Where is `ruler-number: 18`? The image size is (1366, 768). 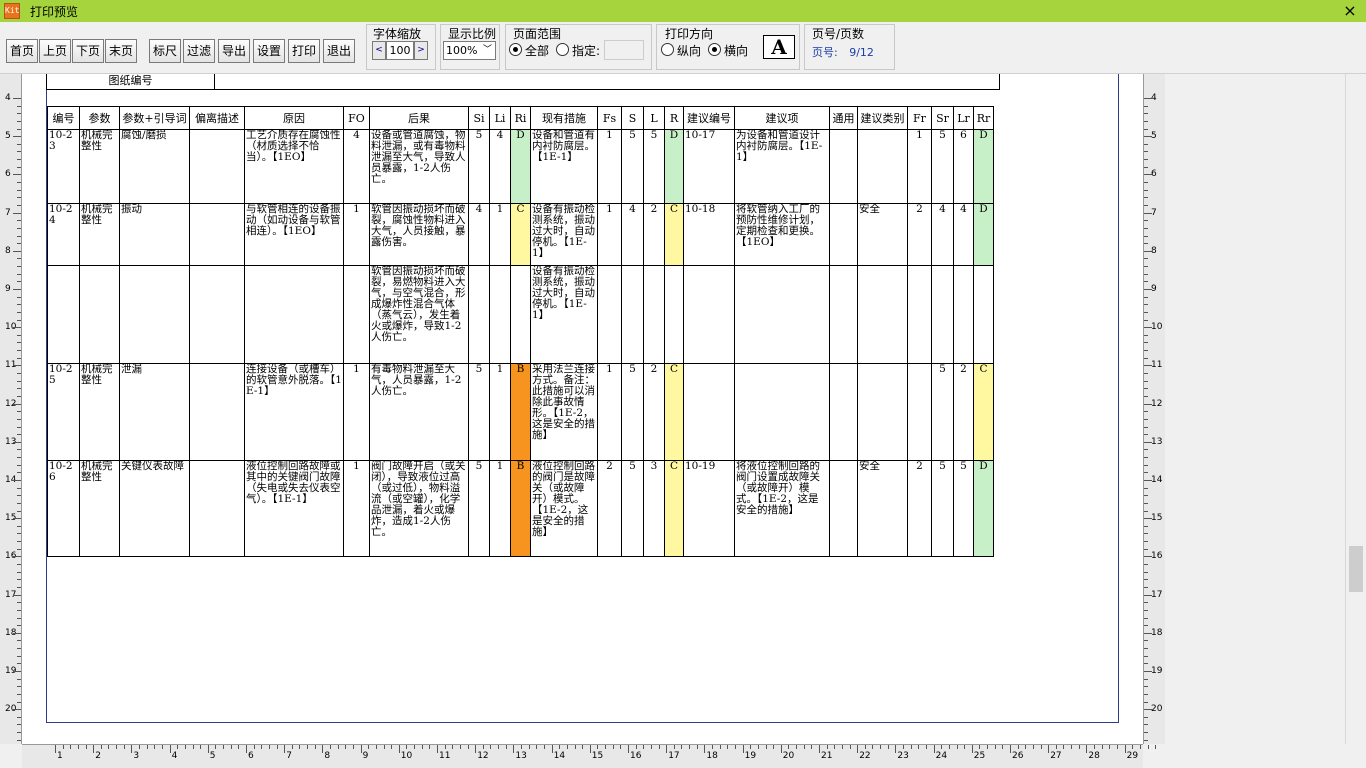 ruler-number: 18 is located at coordinates (1157, 632).